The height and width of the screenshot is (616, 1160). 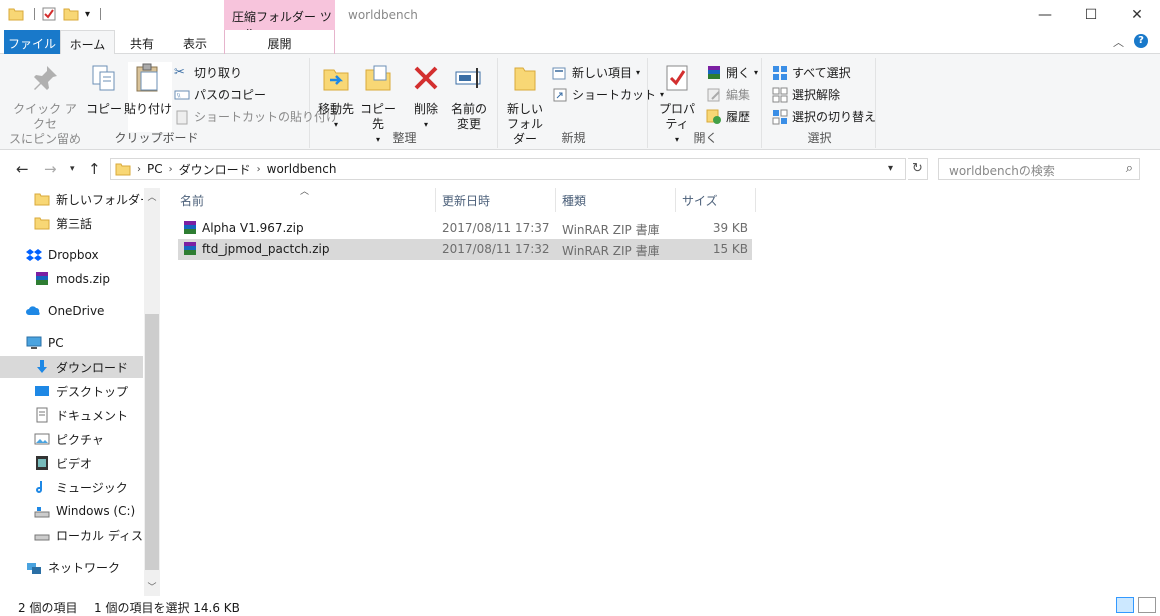 I want to click on nav-item-music: ミュージック, so click(x=71, y=487).